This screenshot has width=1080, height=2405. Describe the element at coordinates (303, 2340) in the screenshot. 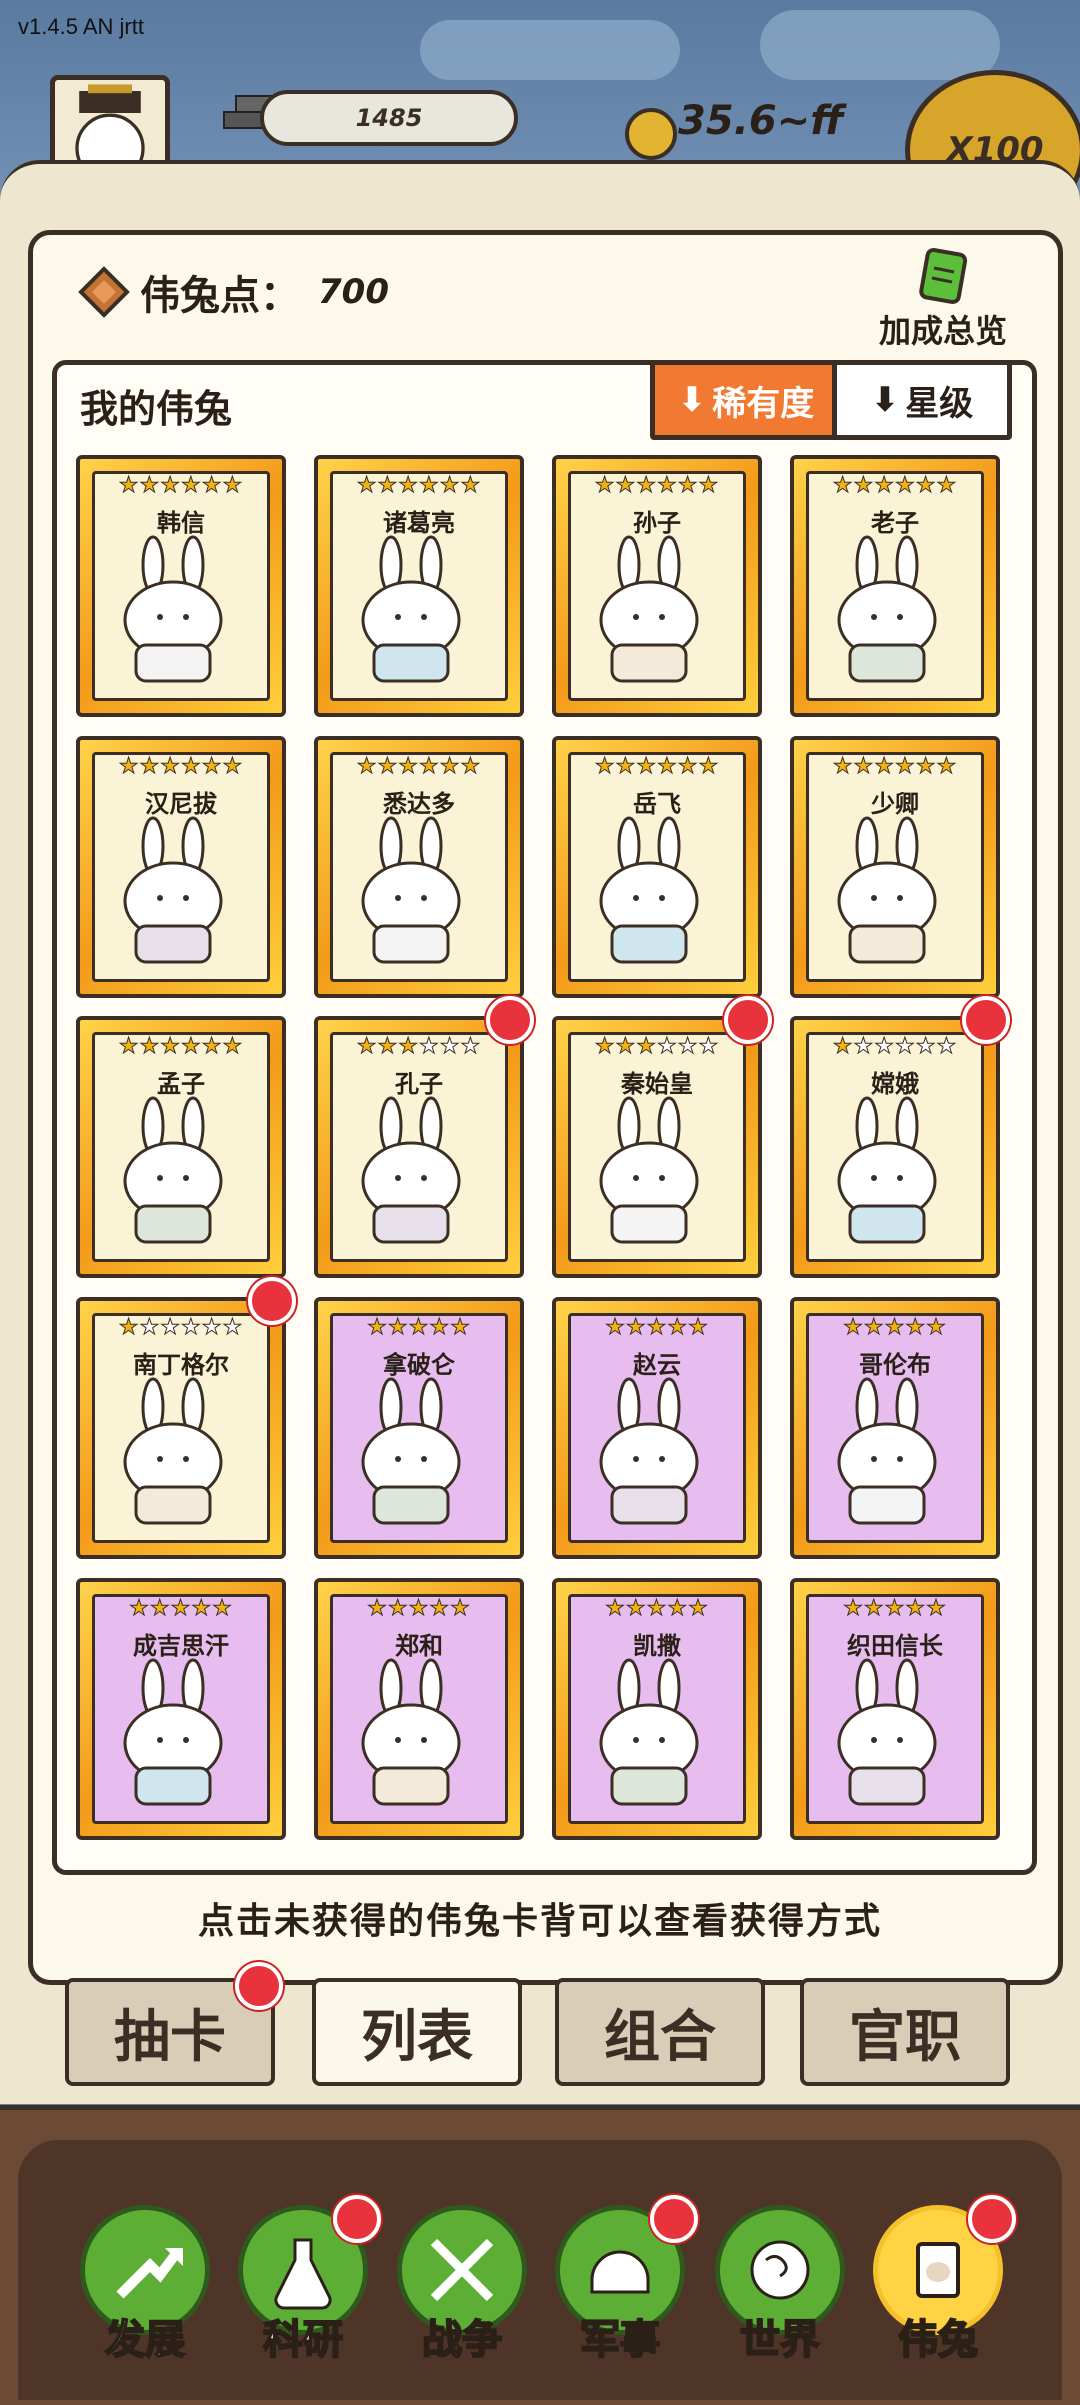

I see `nav-label: 科研` at that location.